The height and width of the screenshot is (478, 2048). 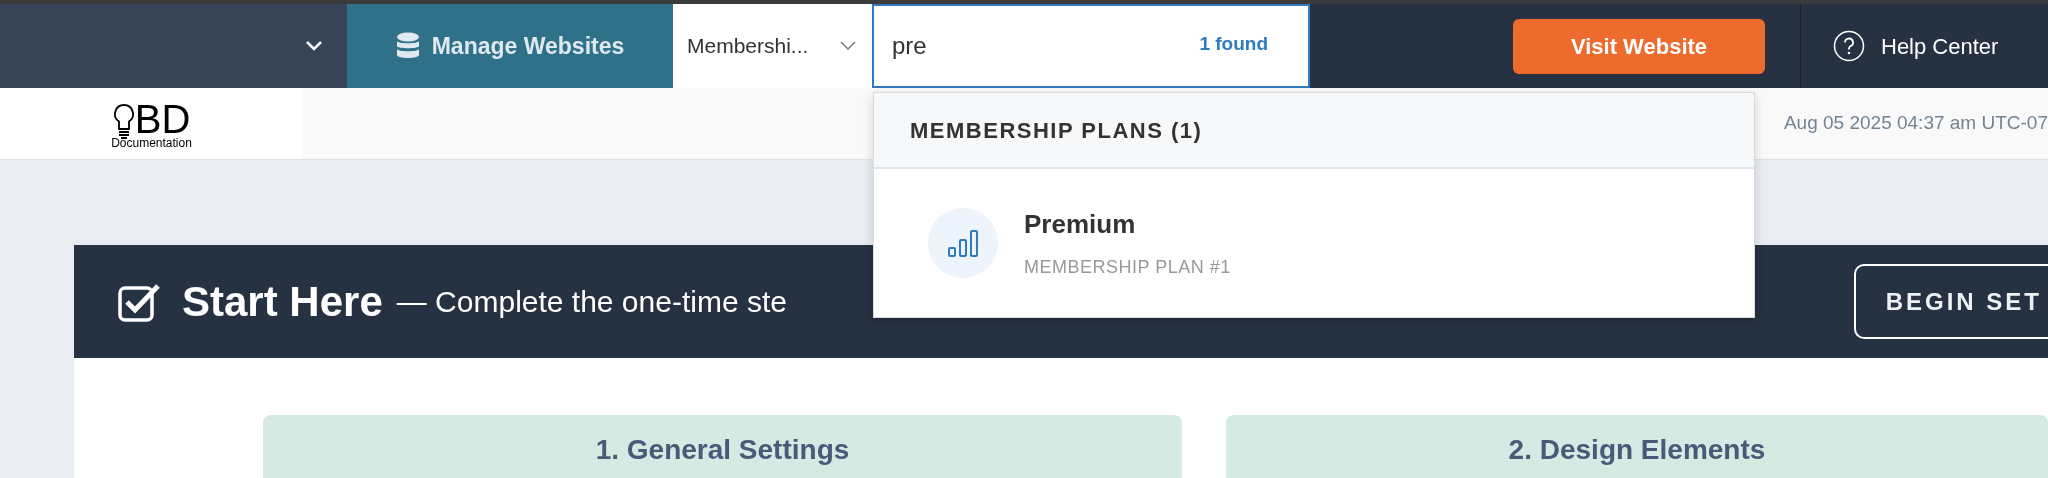 What do you see at coordinates (1637, 446) in the screenshot?
I see `step-card-header: 2. Design Elements` at bounding box center [1637, 446].